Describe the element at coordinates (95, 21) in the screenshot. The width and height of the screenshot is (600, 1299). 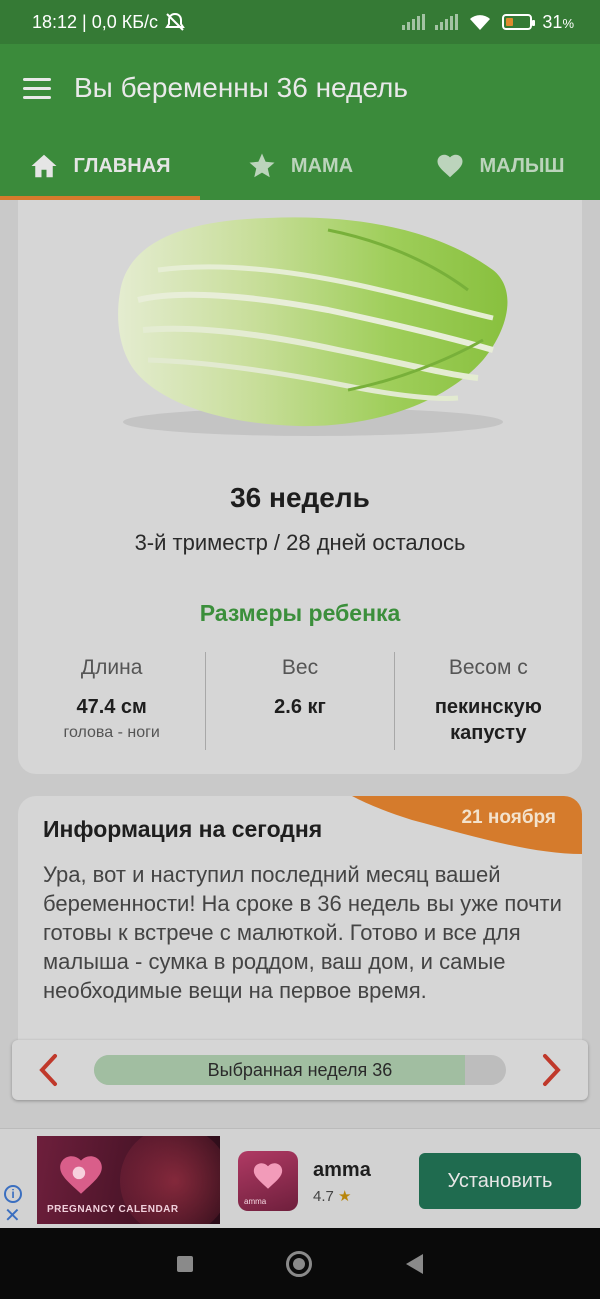
I see `status-time: 18:12 | 0,0 КБ/с` at that location.